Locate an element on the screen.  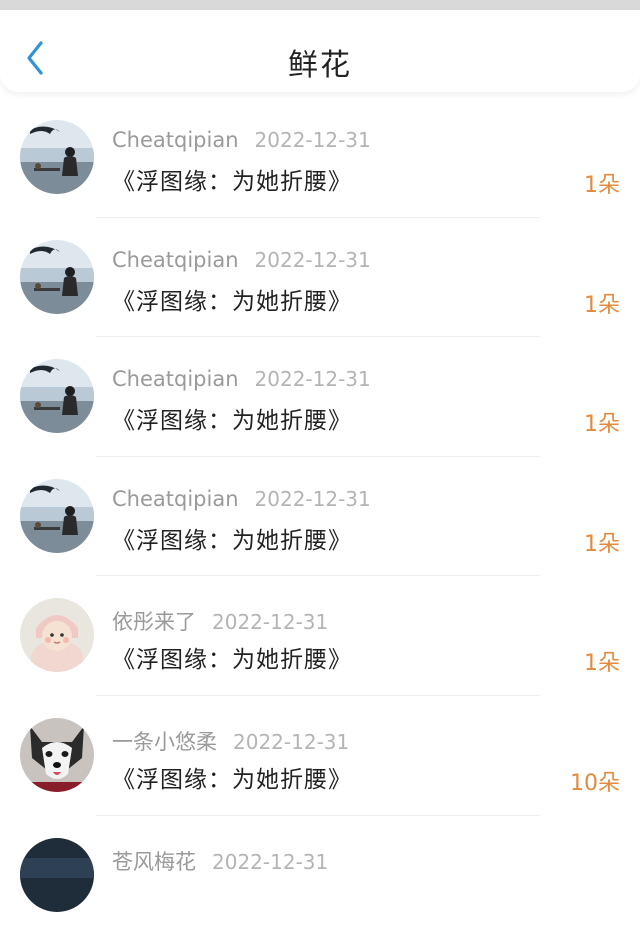
baby-photo-icon is located at coordinates (57, 635).